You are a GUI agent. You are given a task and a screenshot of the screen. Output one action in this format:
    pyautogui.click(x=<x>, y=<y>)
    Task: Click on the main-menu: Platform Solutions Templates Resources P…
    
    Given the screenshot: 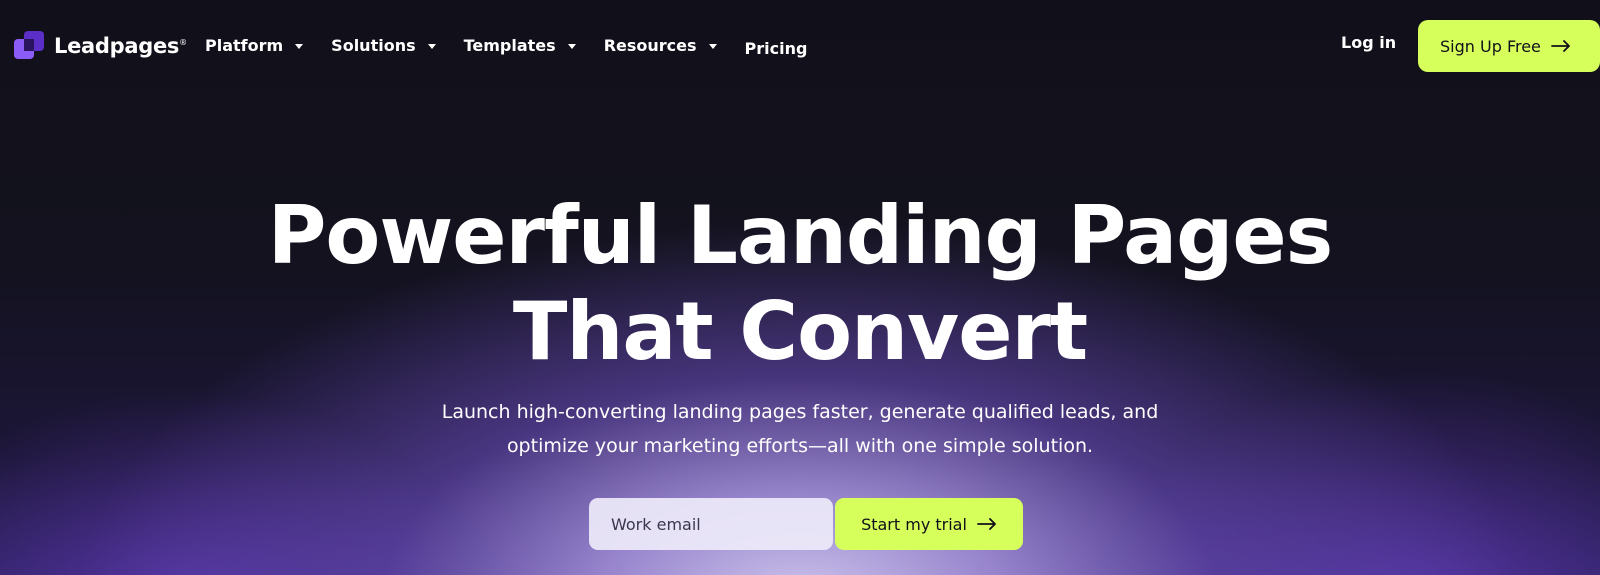 What is the action you would take?
    pyautogui.click(x=506, y=45)
    